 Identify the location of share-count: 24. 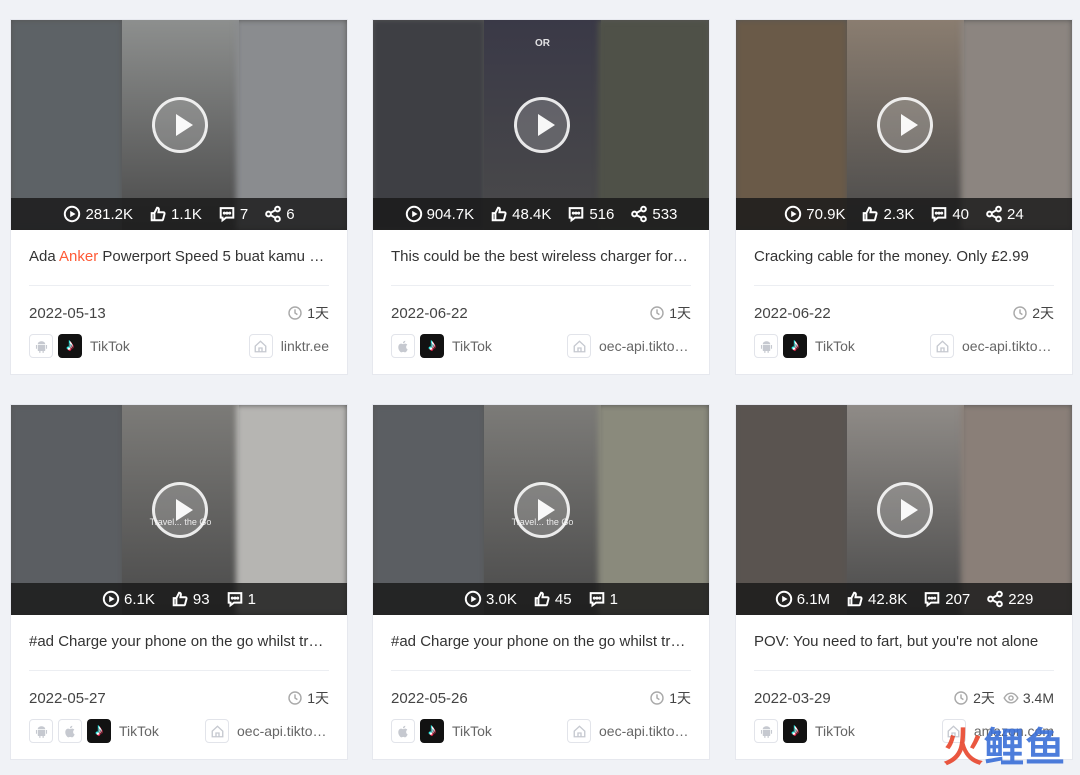
(1004, 214).